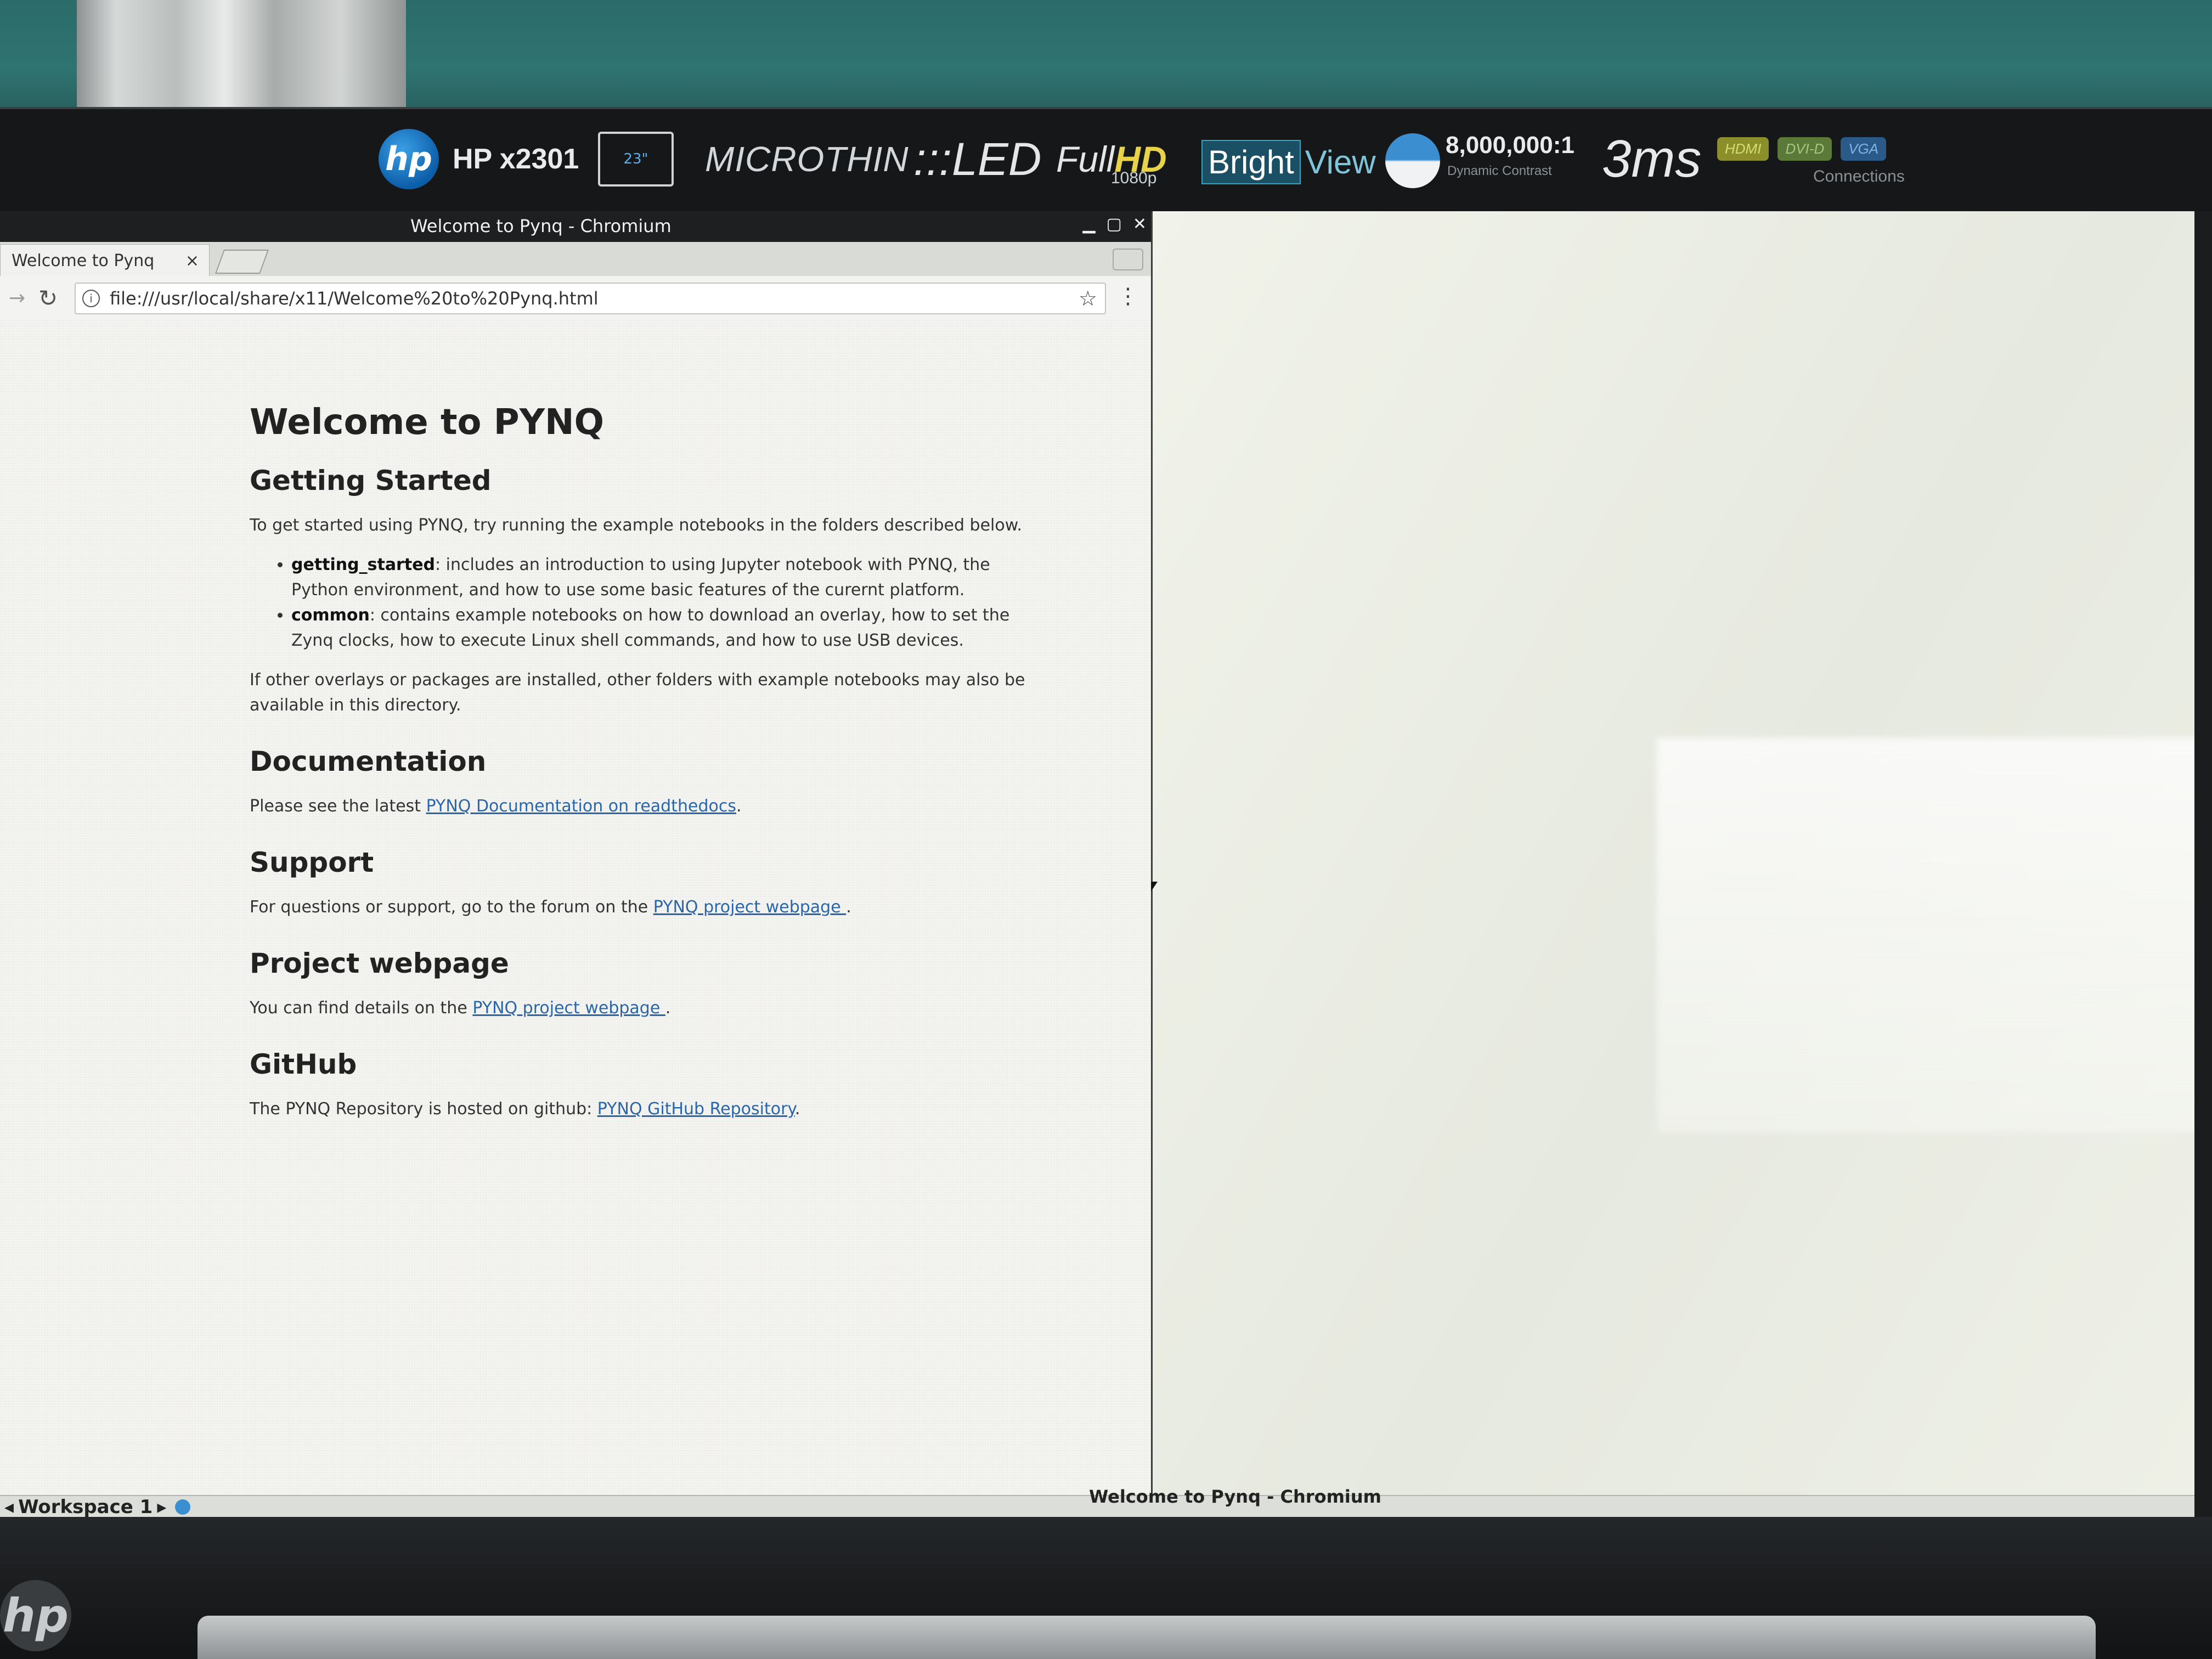  What do you see at coordinates (1152, 853) in the screenshot?
I see `window-right-border` at bounding box center [1152, 853].